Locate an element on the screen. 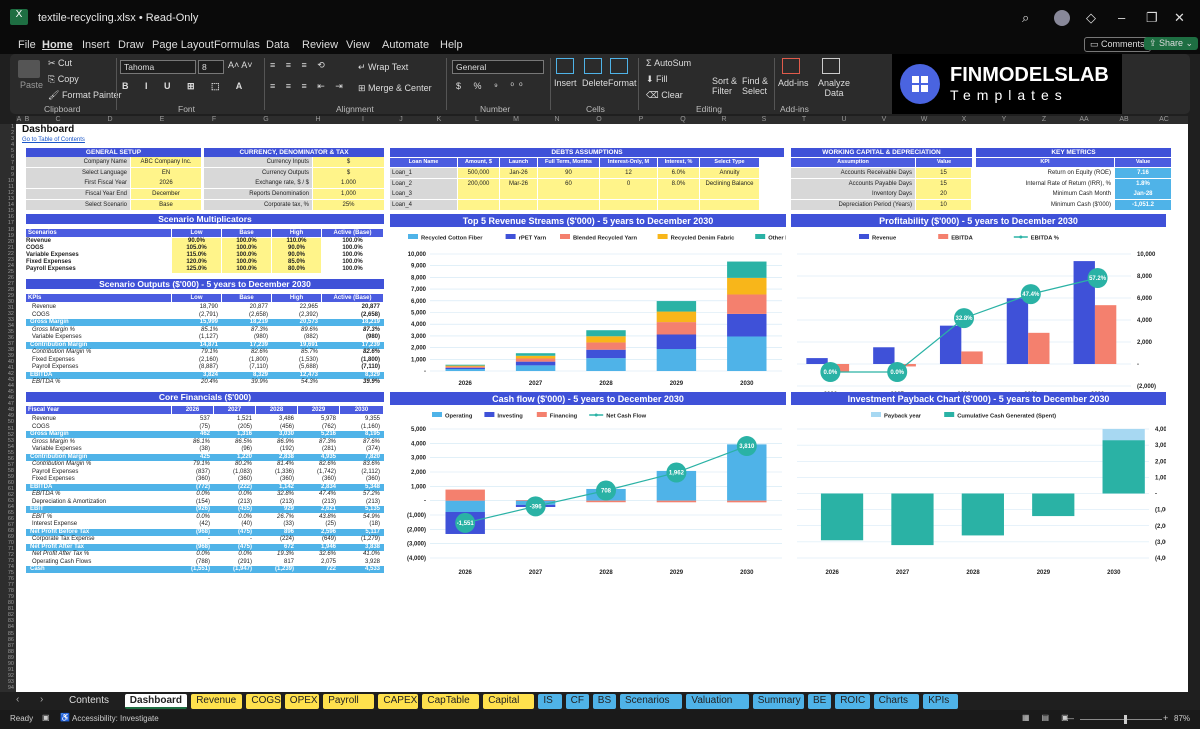  number-format-buttons: $ % ⁹ ⁰⁰ is located at coordinates (492, 86).